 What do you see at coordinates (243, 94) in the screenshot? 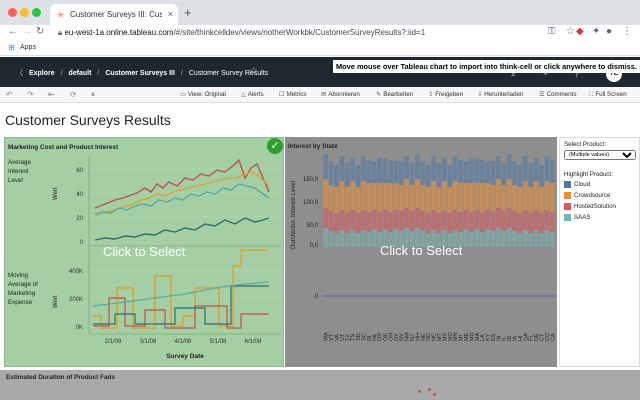
I see `alert-icon: △` at bounding box center [243, 94].